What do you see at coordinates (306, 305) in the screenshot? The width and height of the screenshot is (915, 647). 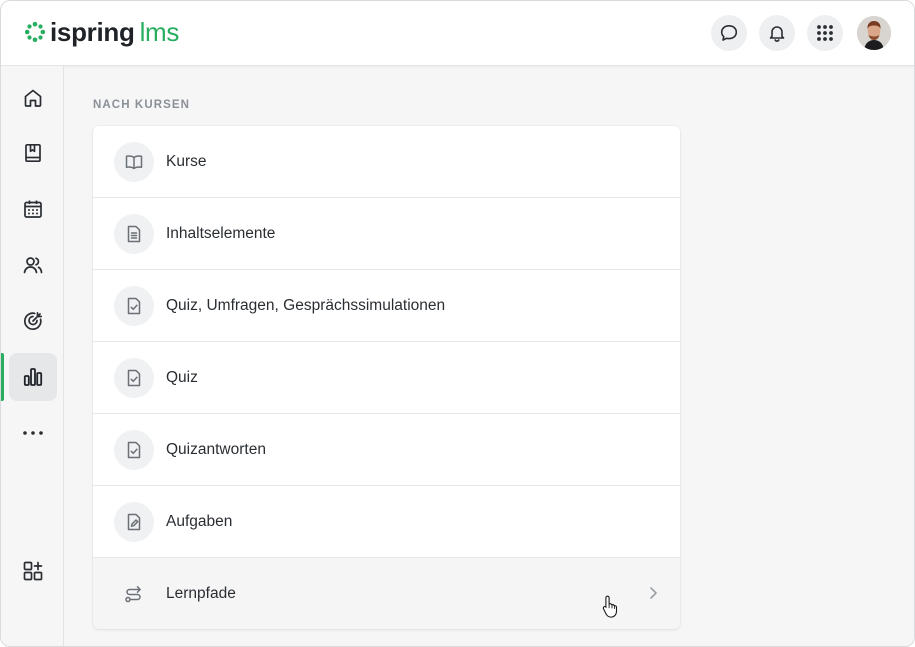 I see `report-row-label: Quiz, Umfragen, Gesprächssimulationen` at bounding box center [306, 305].